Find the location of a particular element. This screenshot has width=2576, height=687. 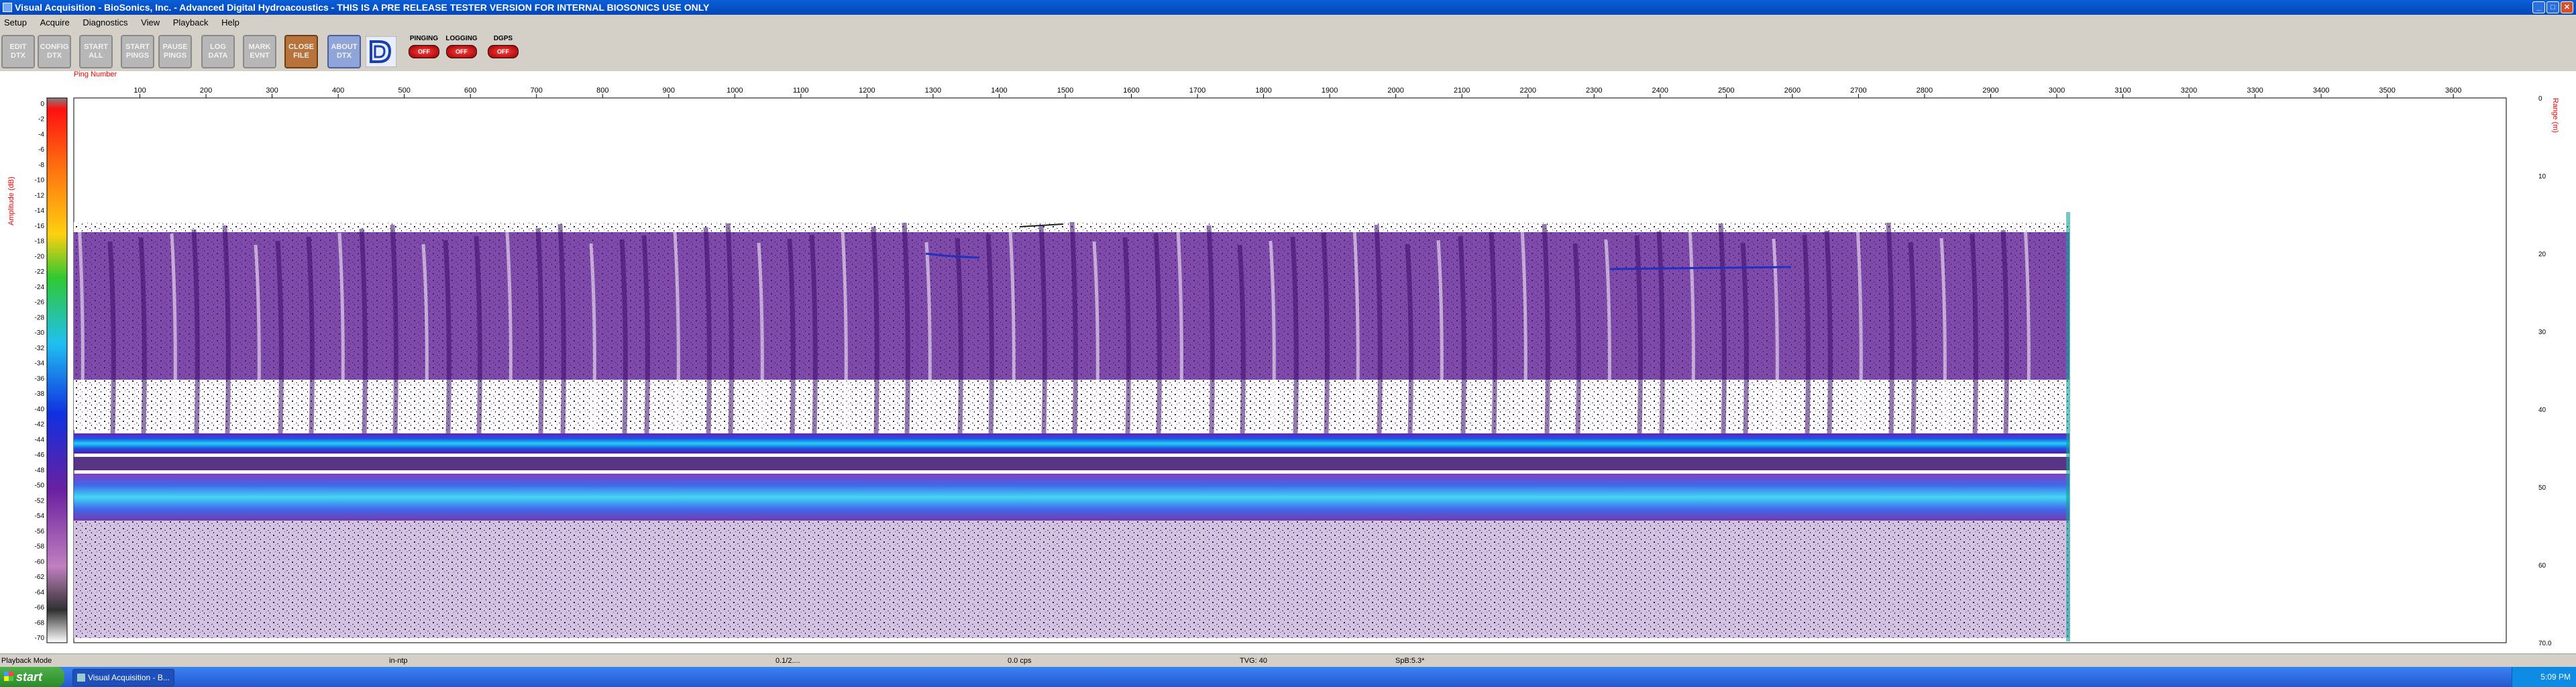

maximize-button: □ is located at coordinates (2552, 7).